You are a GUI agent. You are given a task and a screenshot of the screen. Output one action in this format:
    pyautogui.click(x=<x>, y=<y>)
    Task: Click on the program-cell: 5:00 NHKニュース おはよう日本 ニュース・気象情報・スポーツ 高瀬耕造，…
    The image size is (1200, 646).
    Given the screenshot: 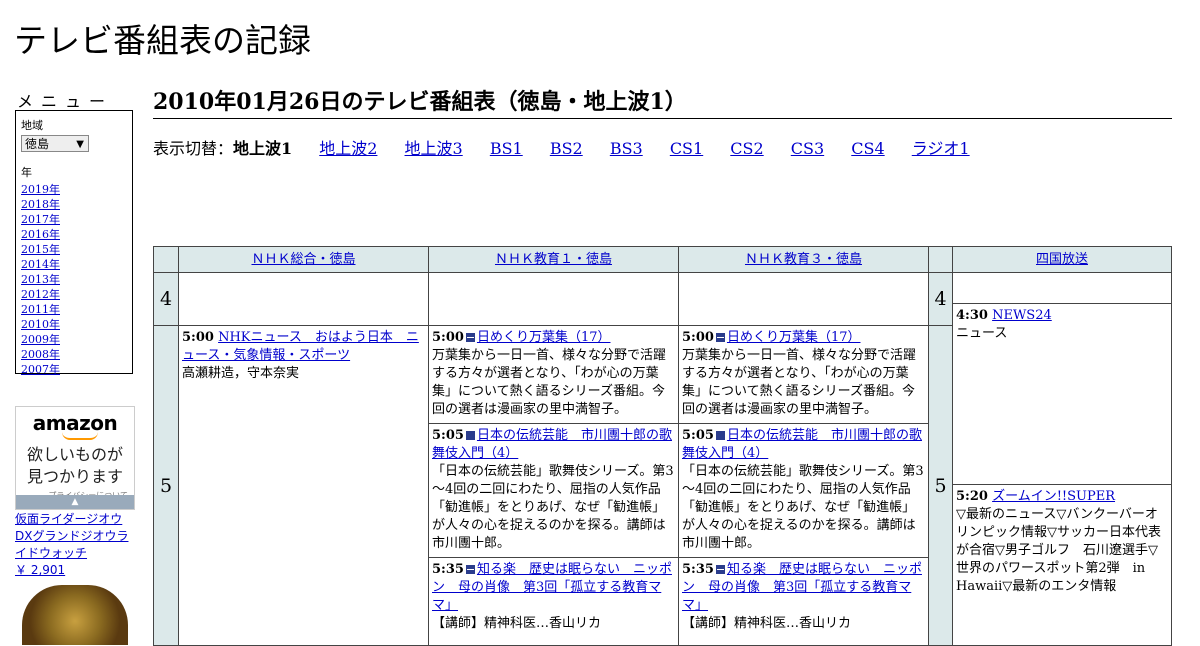 What is the action you would take?
    pyautogui.click(x=304, y=486)
    